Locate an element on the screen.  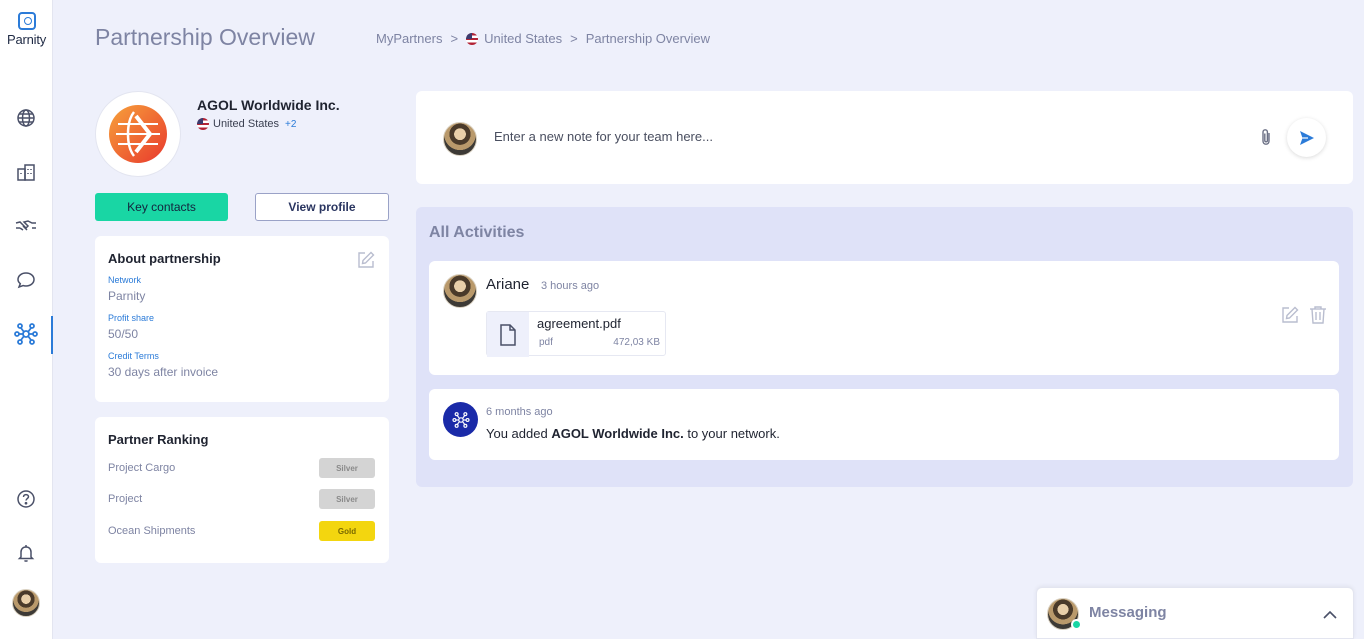
chevron-up-icon is located at coordinates (1330, 616).